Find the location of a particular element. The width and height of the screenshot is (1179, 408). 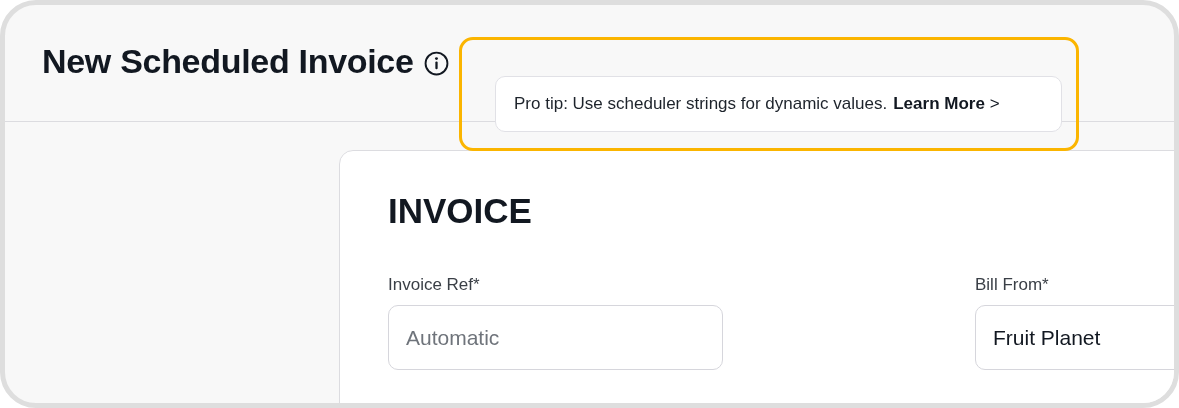

learn-more-link: Learn More > is located at coordinates (946, 104).